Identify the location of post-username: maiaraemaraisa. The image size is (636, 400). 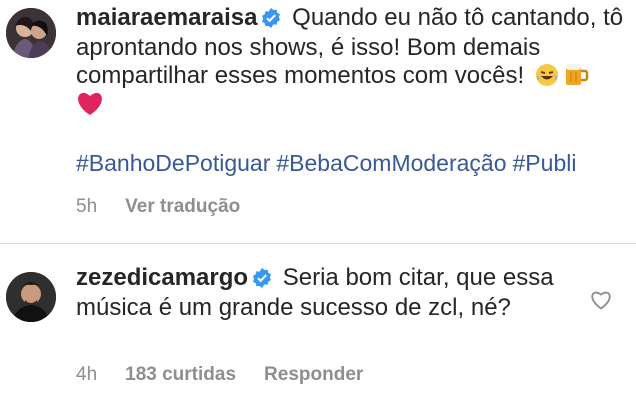
(166, 17).